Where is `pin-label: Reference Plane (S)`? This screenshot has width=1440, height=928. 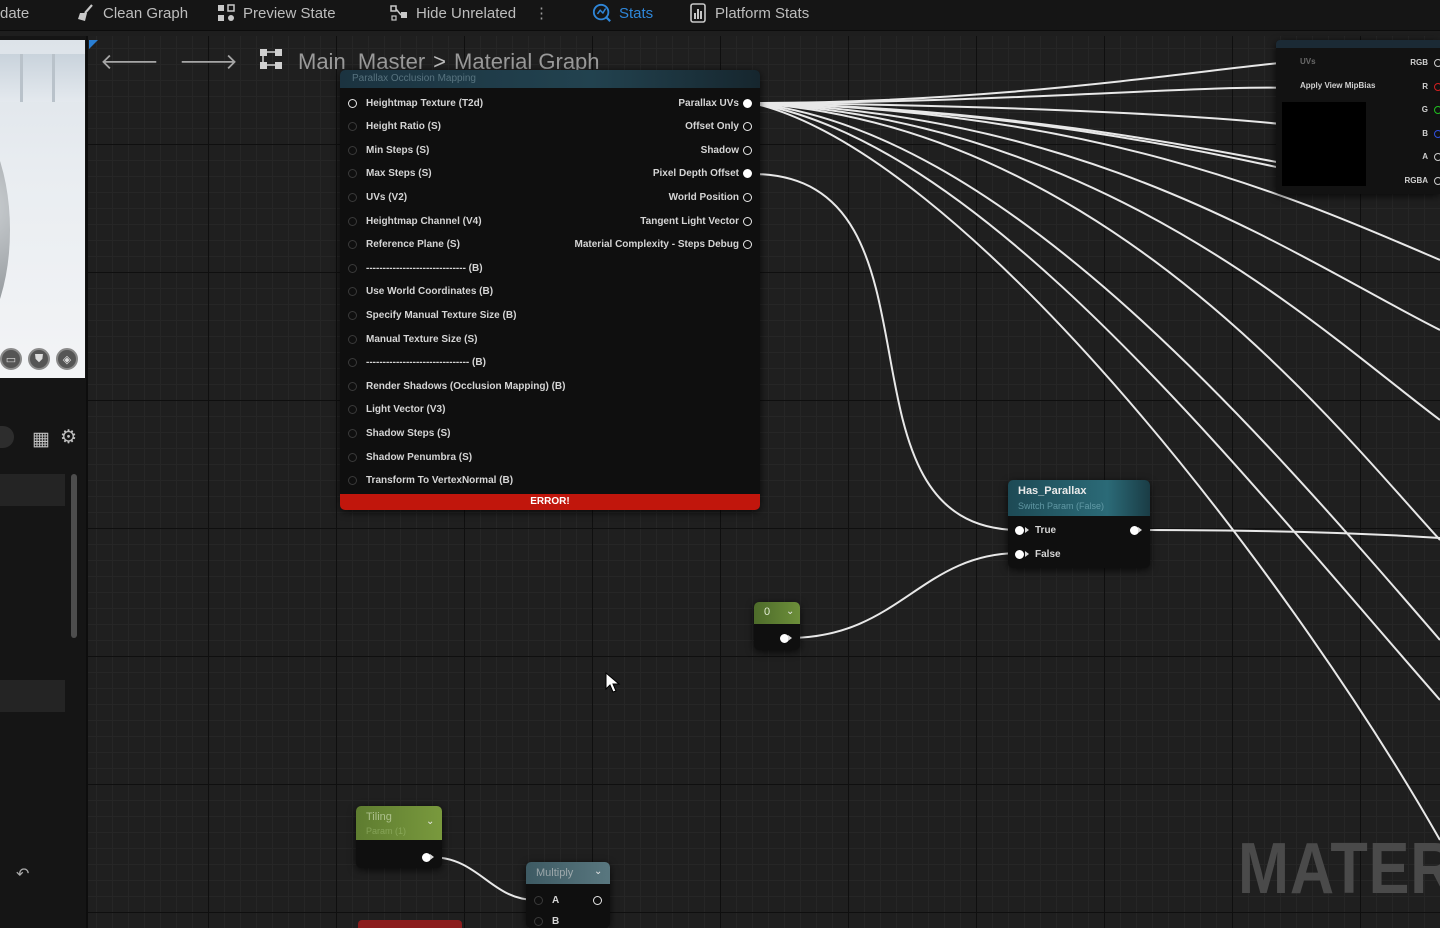 pin-label: Reference Plane (S) is located at coordinates (413, 245).